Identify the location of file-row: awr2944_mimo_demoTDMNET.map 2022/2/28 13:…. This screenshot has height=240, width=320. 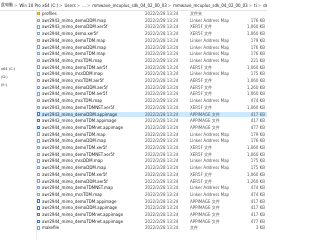
(152, 187).